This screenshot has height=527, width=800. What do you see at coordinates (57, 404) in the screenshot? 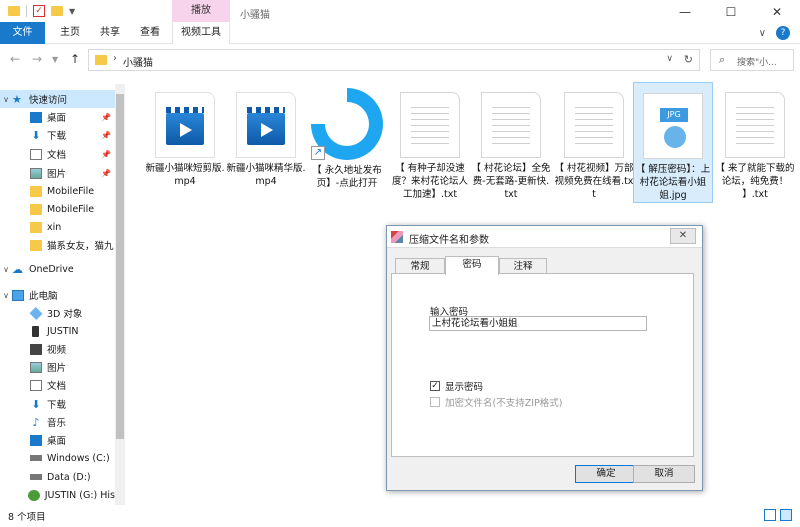
I see `sidebar-item: ⬇ 下载` at bounding box center [57, 404].